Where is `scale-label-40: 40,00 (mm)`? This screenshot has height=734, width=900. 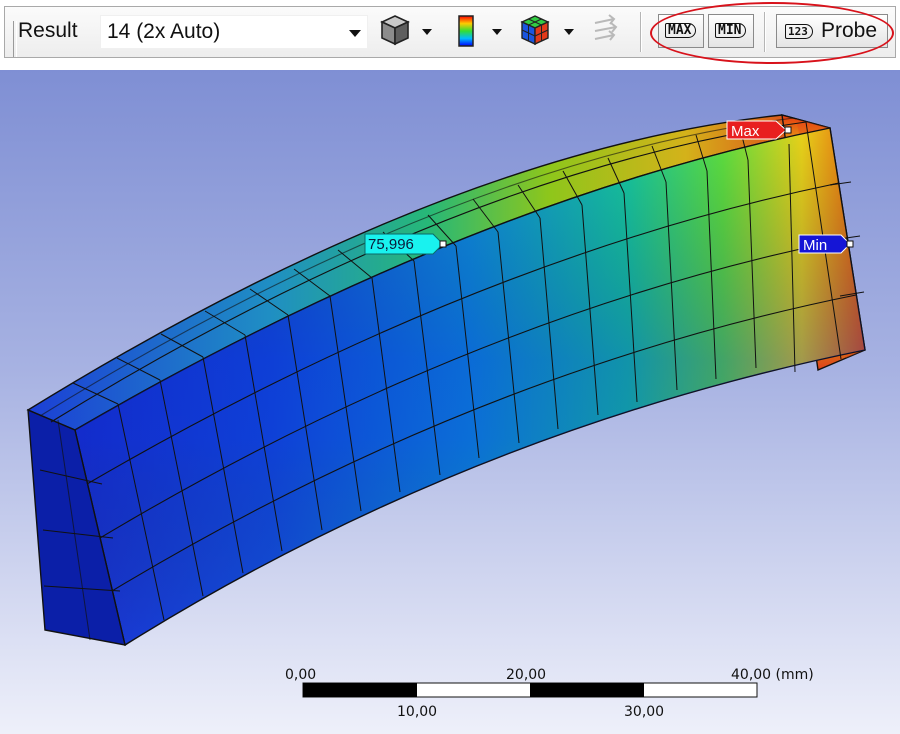
scale-label-40: 40,00 (mm) is located at coordinates (772, 675).